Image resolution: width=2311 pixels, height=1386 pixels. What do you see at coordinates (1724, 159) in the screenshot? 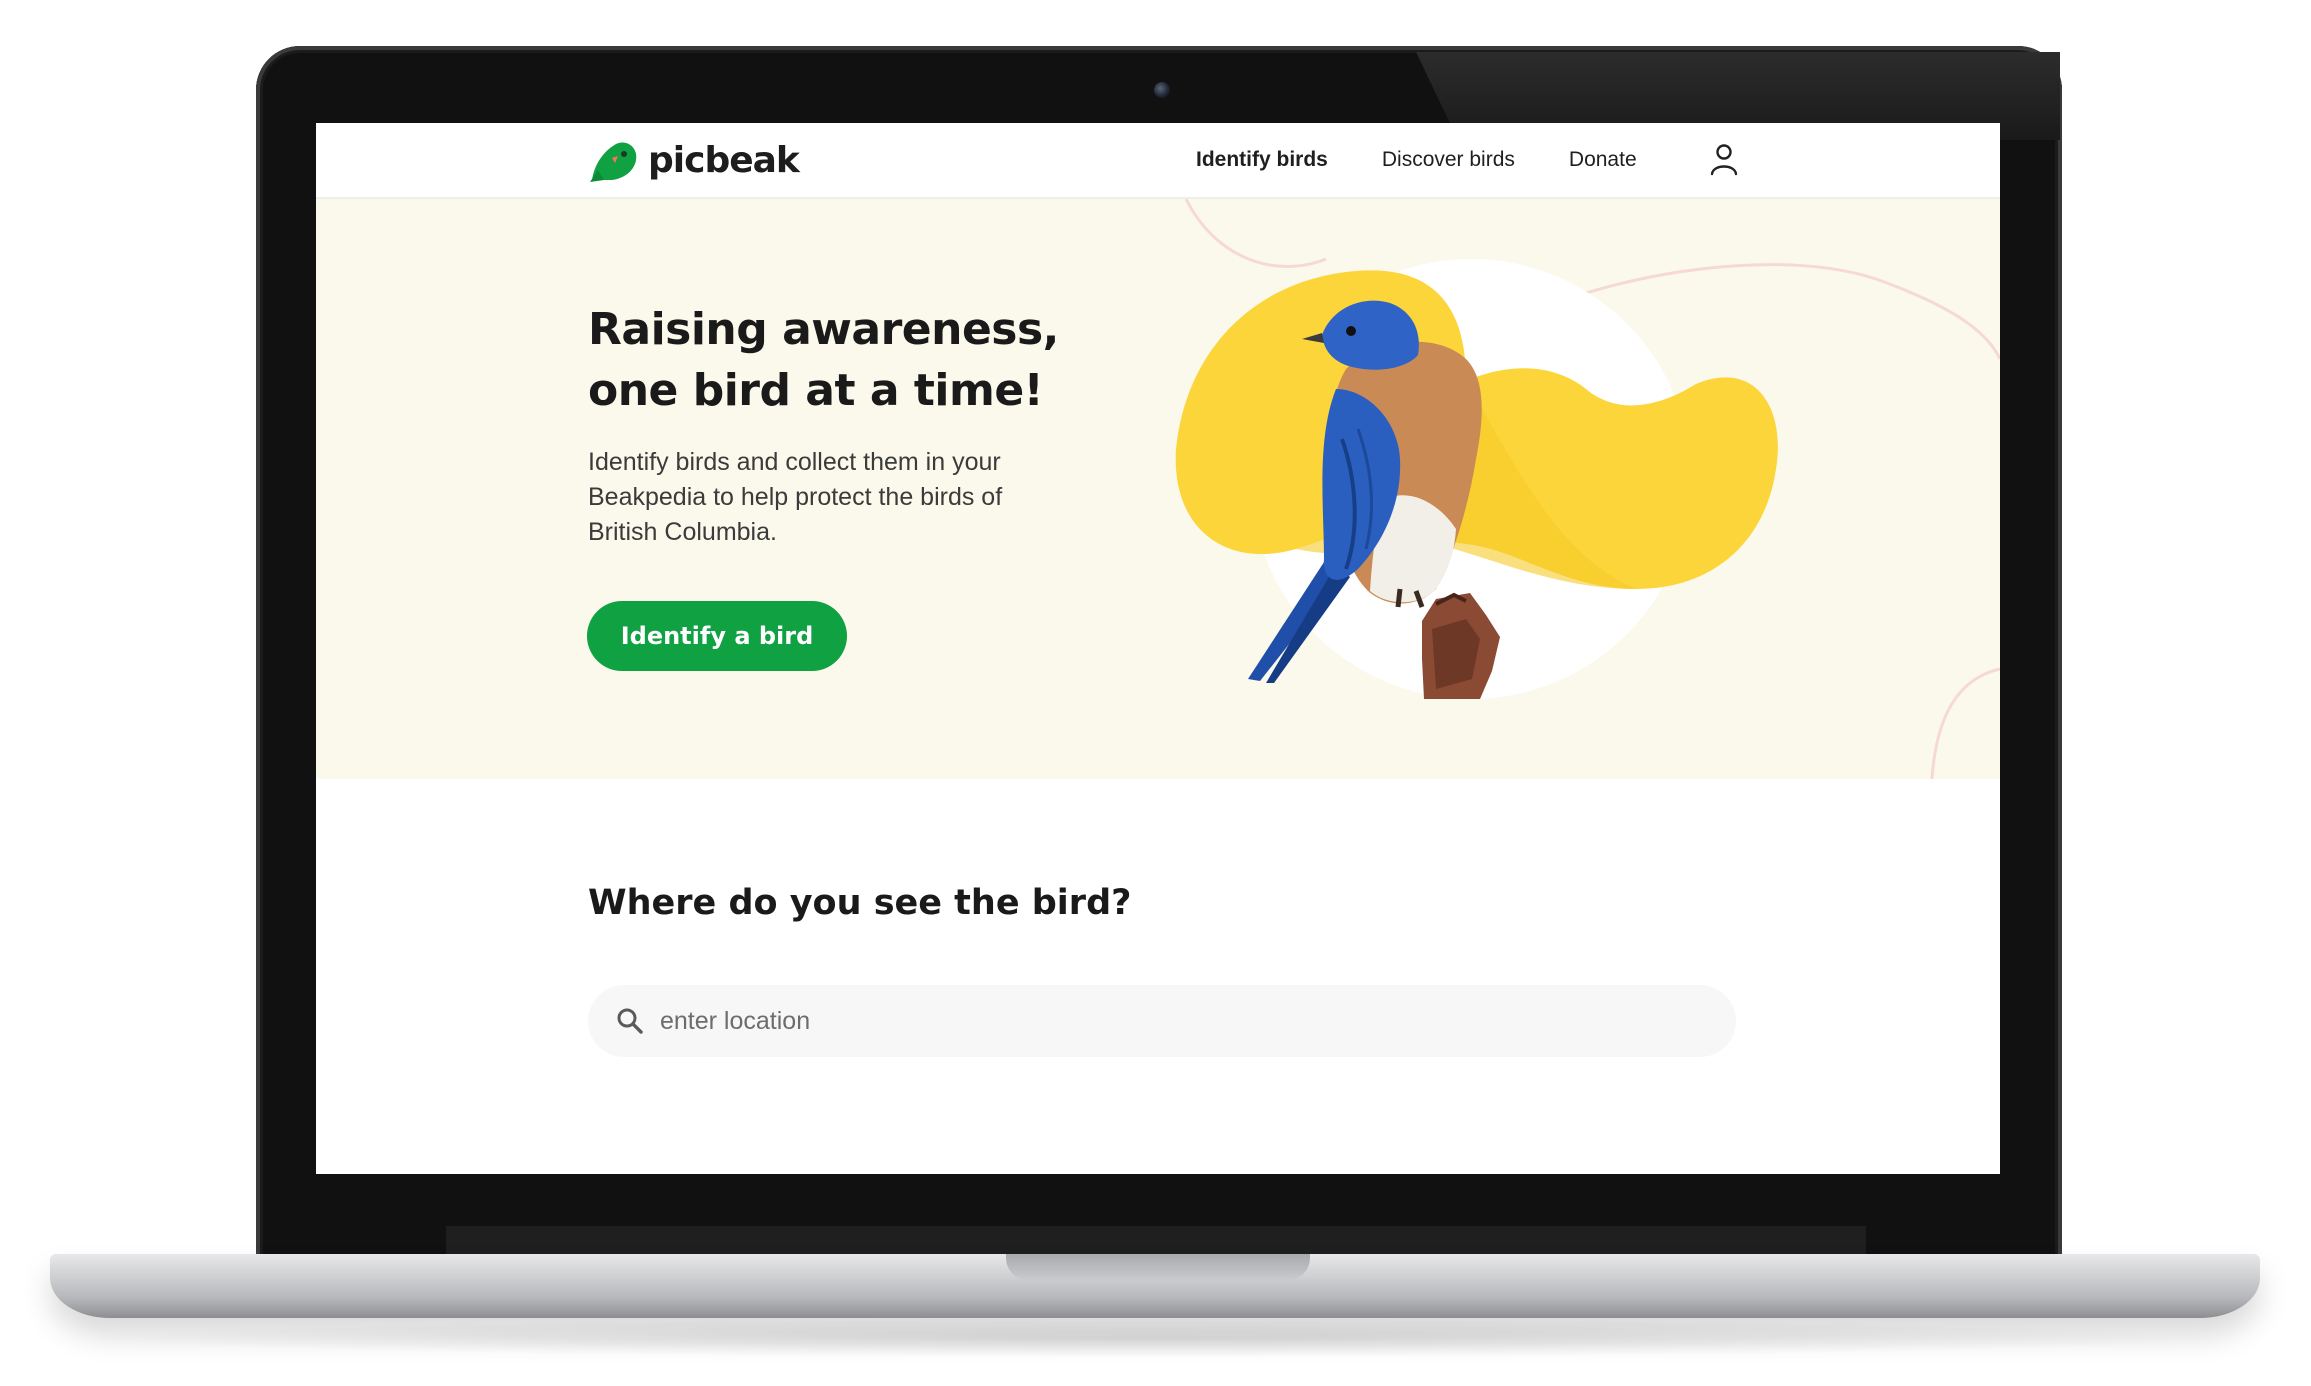
I see `user-icon` at bounding box center [1724, 159].